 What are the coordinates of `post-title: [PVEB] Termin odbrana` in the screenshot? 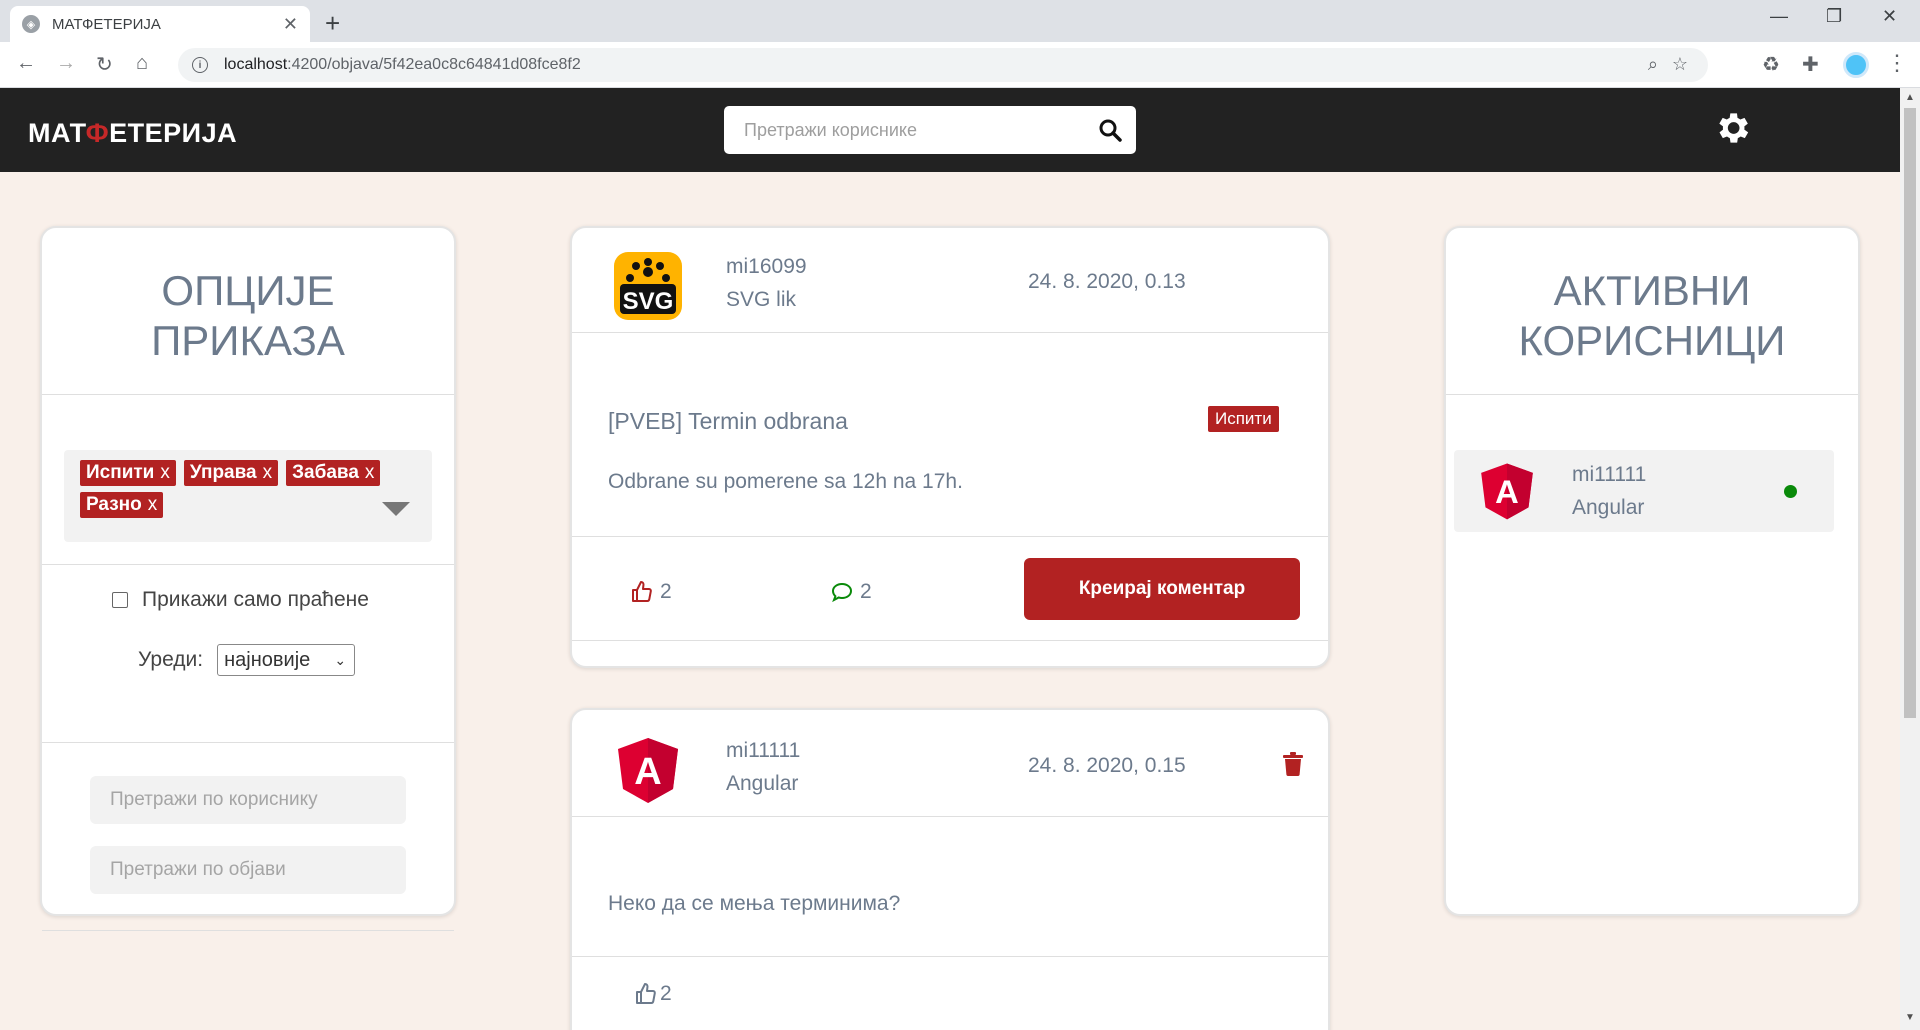 It's located at (728, 421).